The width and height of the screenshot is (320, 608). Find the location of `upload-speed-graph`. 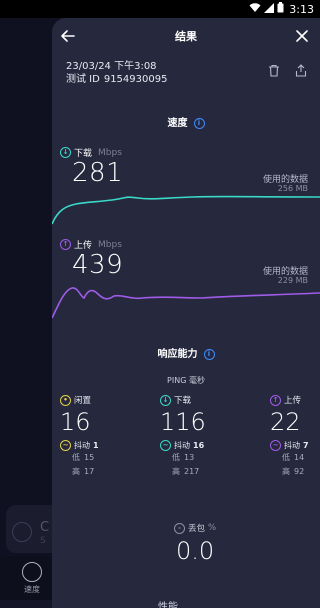

upload-speed-graph is located at coordinates (186, 303).